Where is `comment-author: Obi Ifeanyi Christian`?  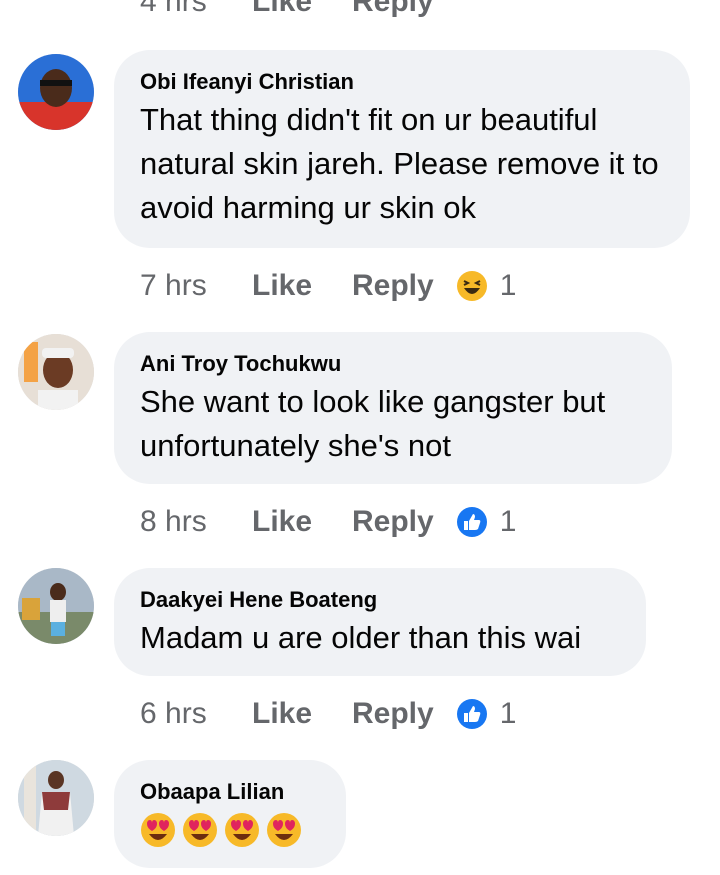
comment-author: Obi Ifeanyi Christian is located at coordinates (401, 82).